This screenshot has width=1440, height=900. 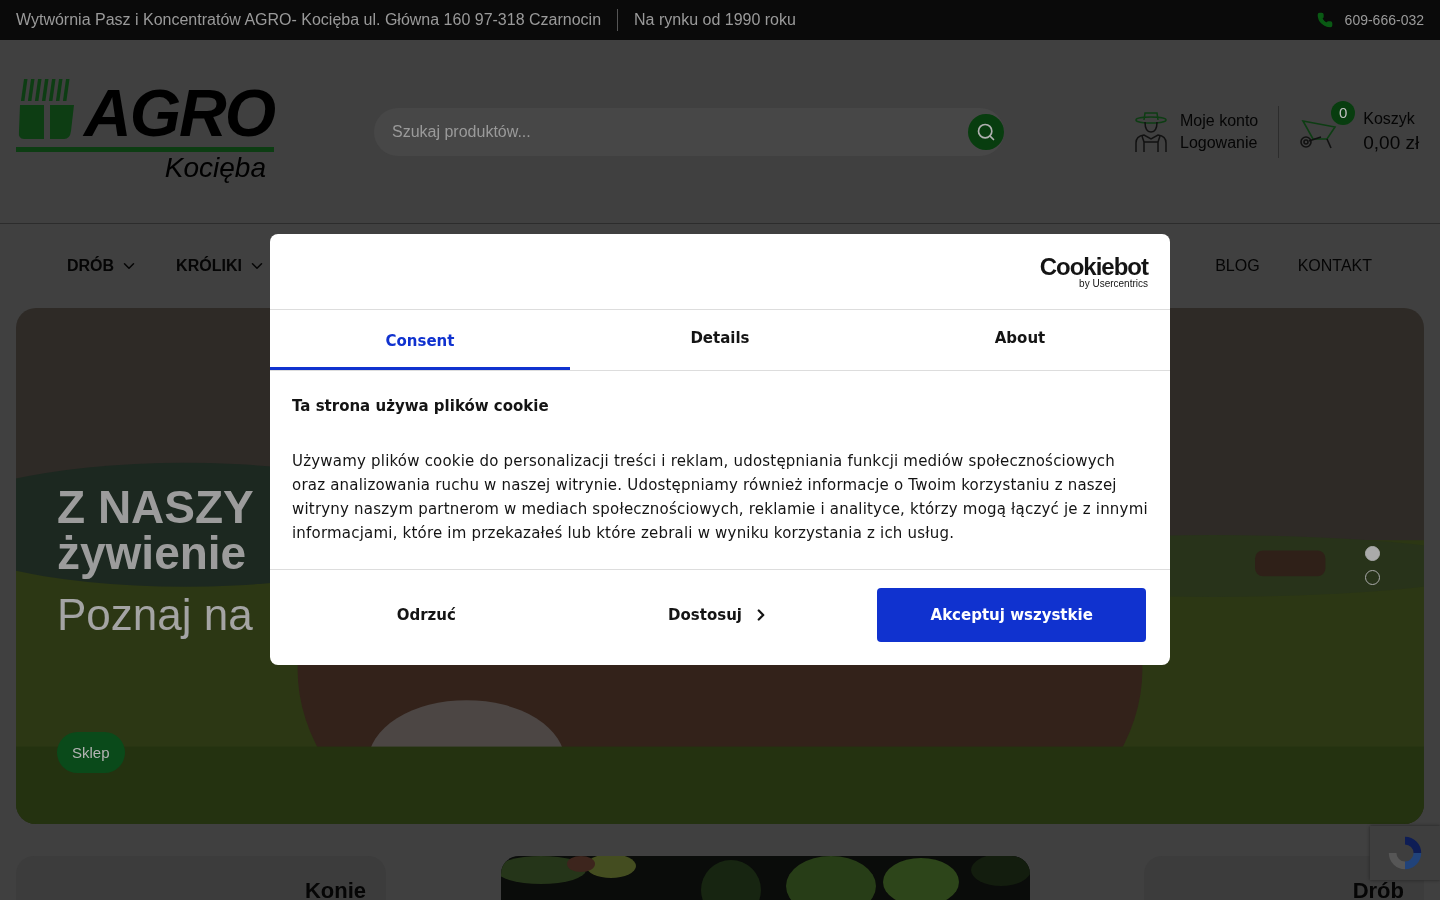 I want to click on farmer-icon, so click(x=1151, y=131).